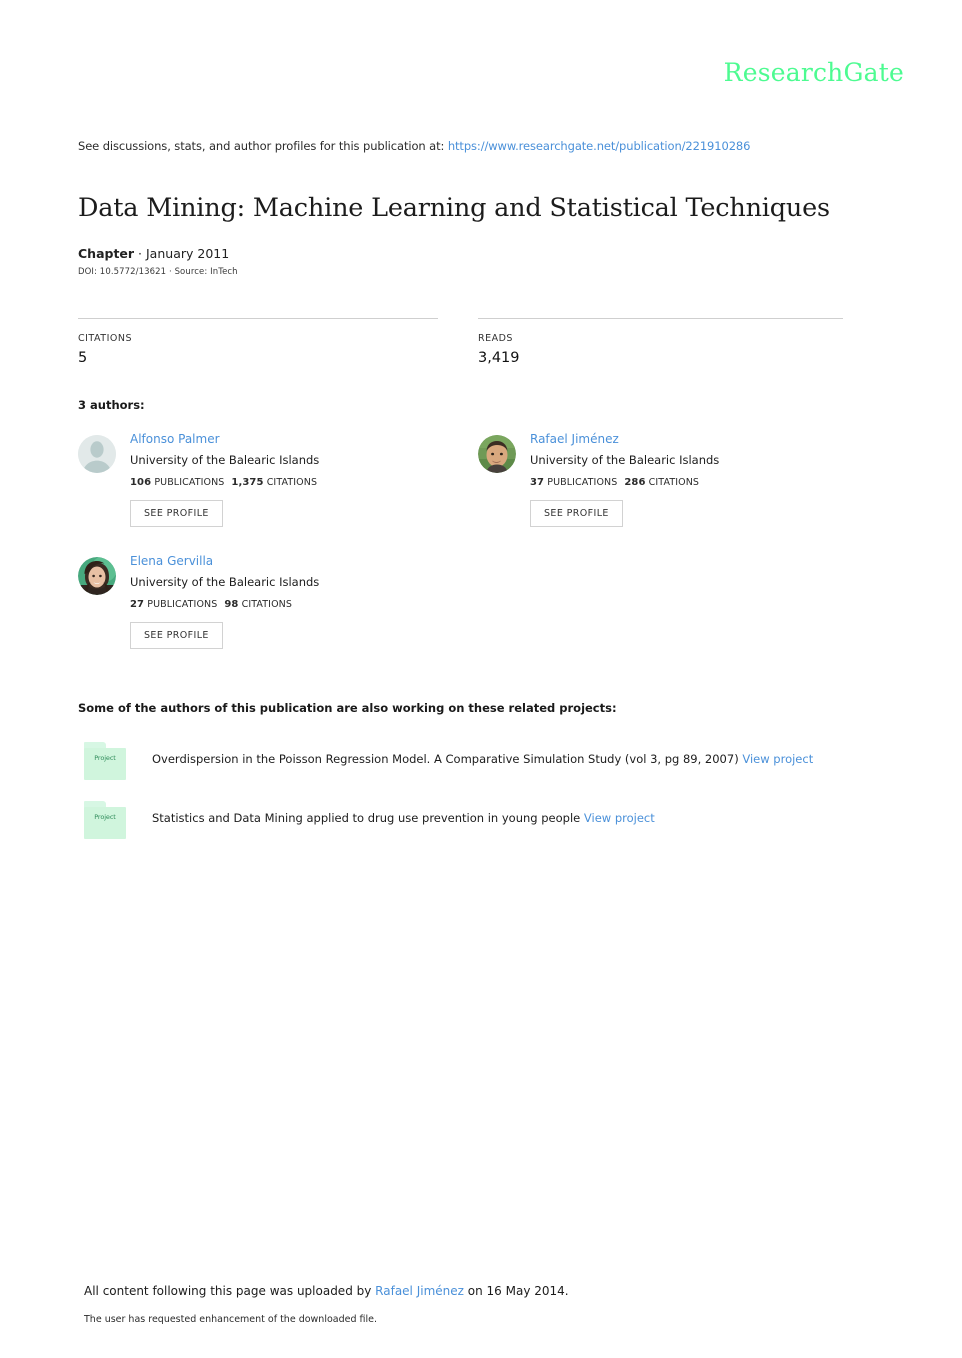 The image size is (962, 1358). I want to click on default-silhouette-avatar-icon, so click(97, 454).